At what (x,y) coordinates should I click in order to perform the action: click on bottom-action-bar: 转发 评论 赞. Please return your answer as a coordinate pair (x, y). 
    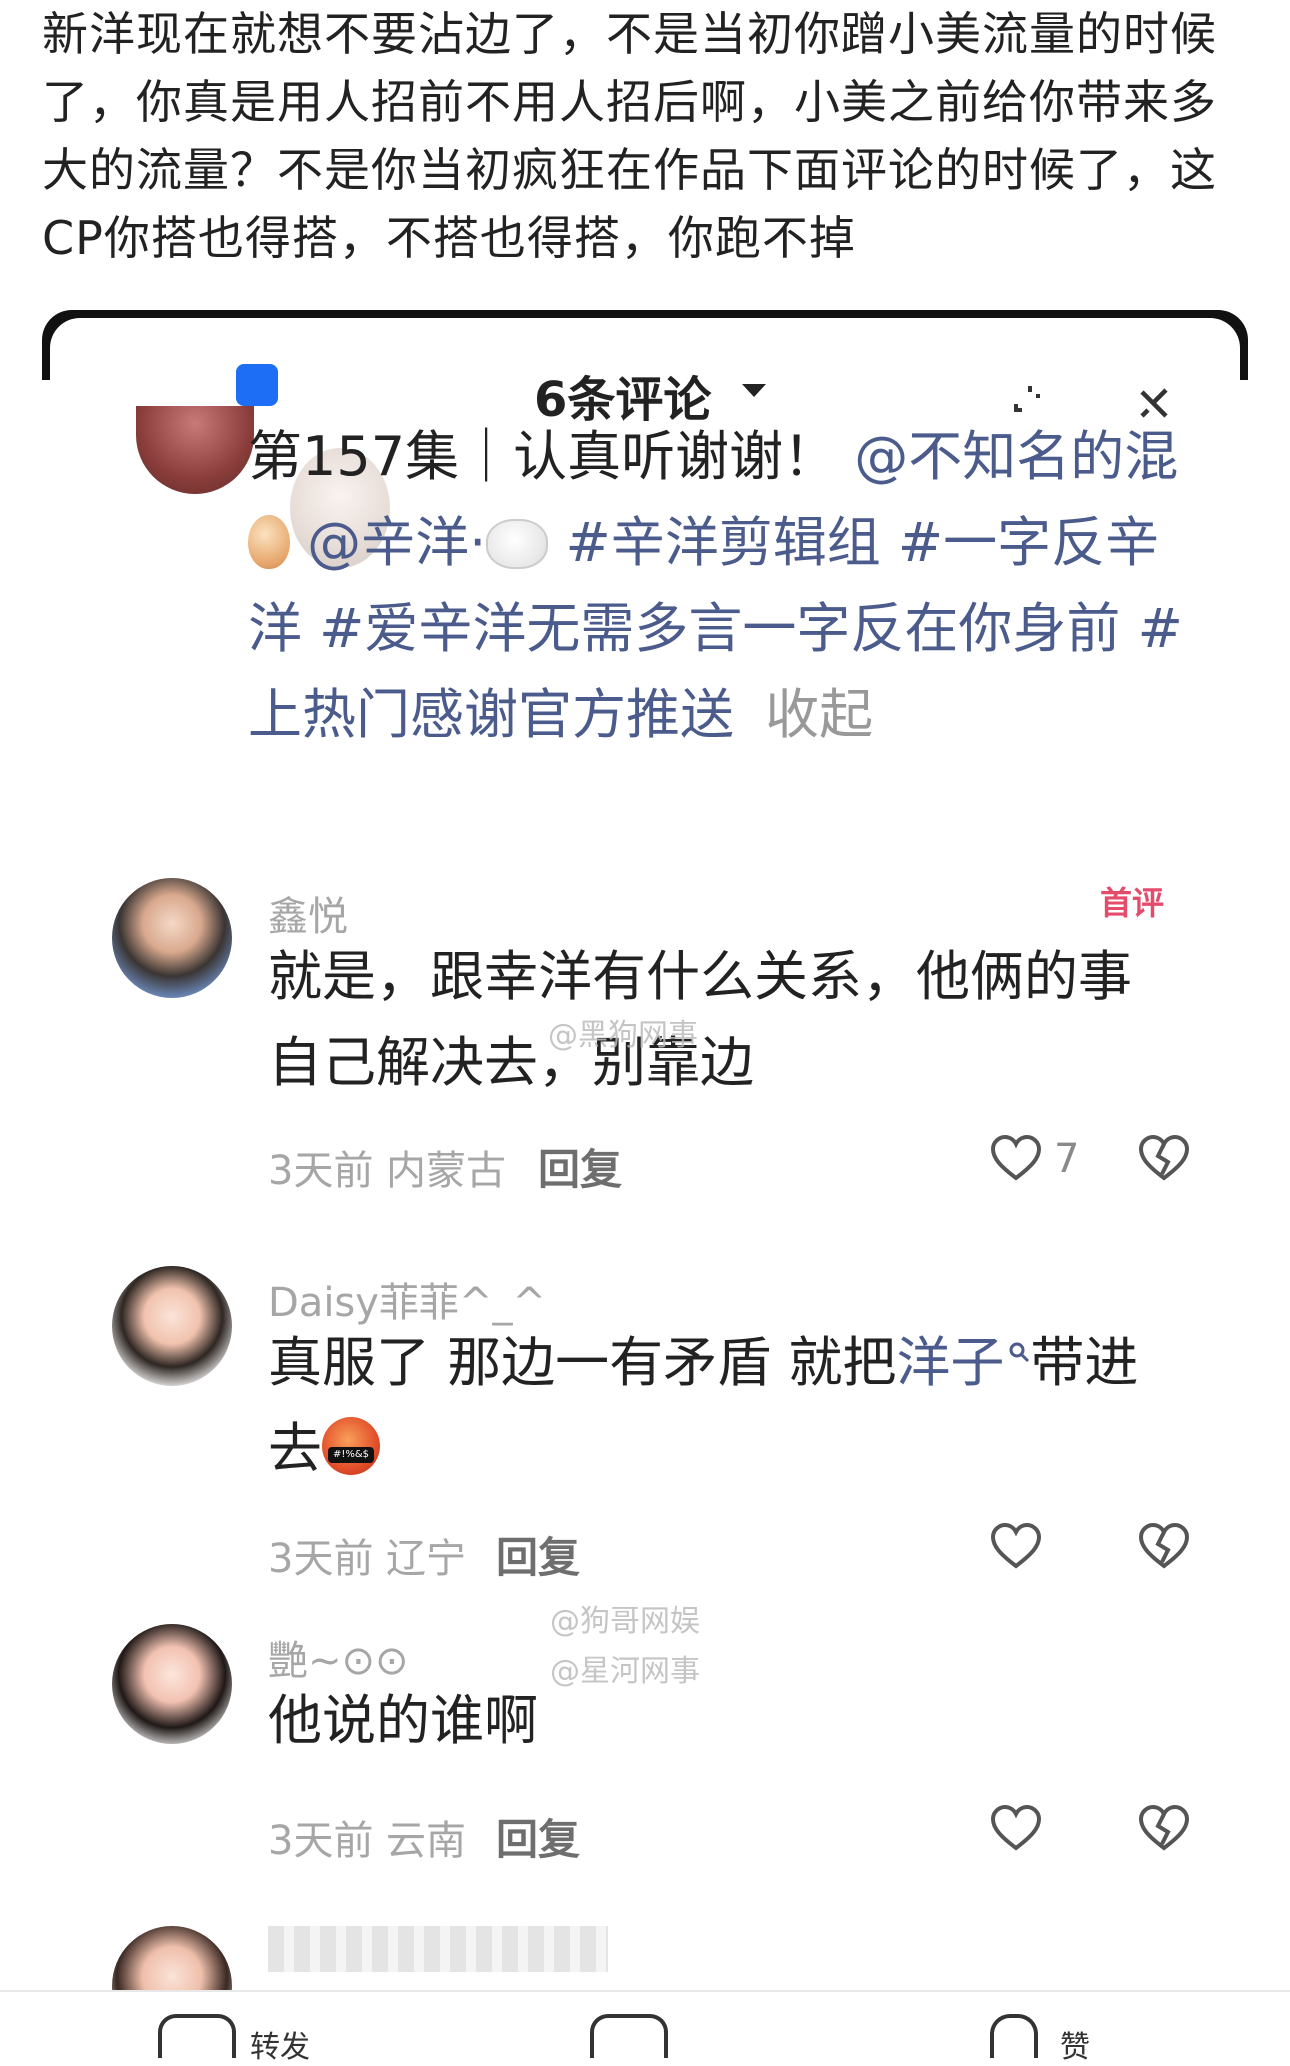
    Looking at the image, I should click on (645, 2027).